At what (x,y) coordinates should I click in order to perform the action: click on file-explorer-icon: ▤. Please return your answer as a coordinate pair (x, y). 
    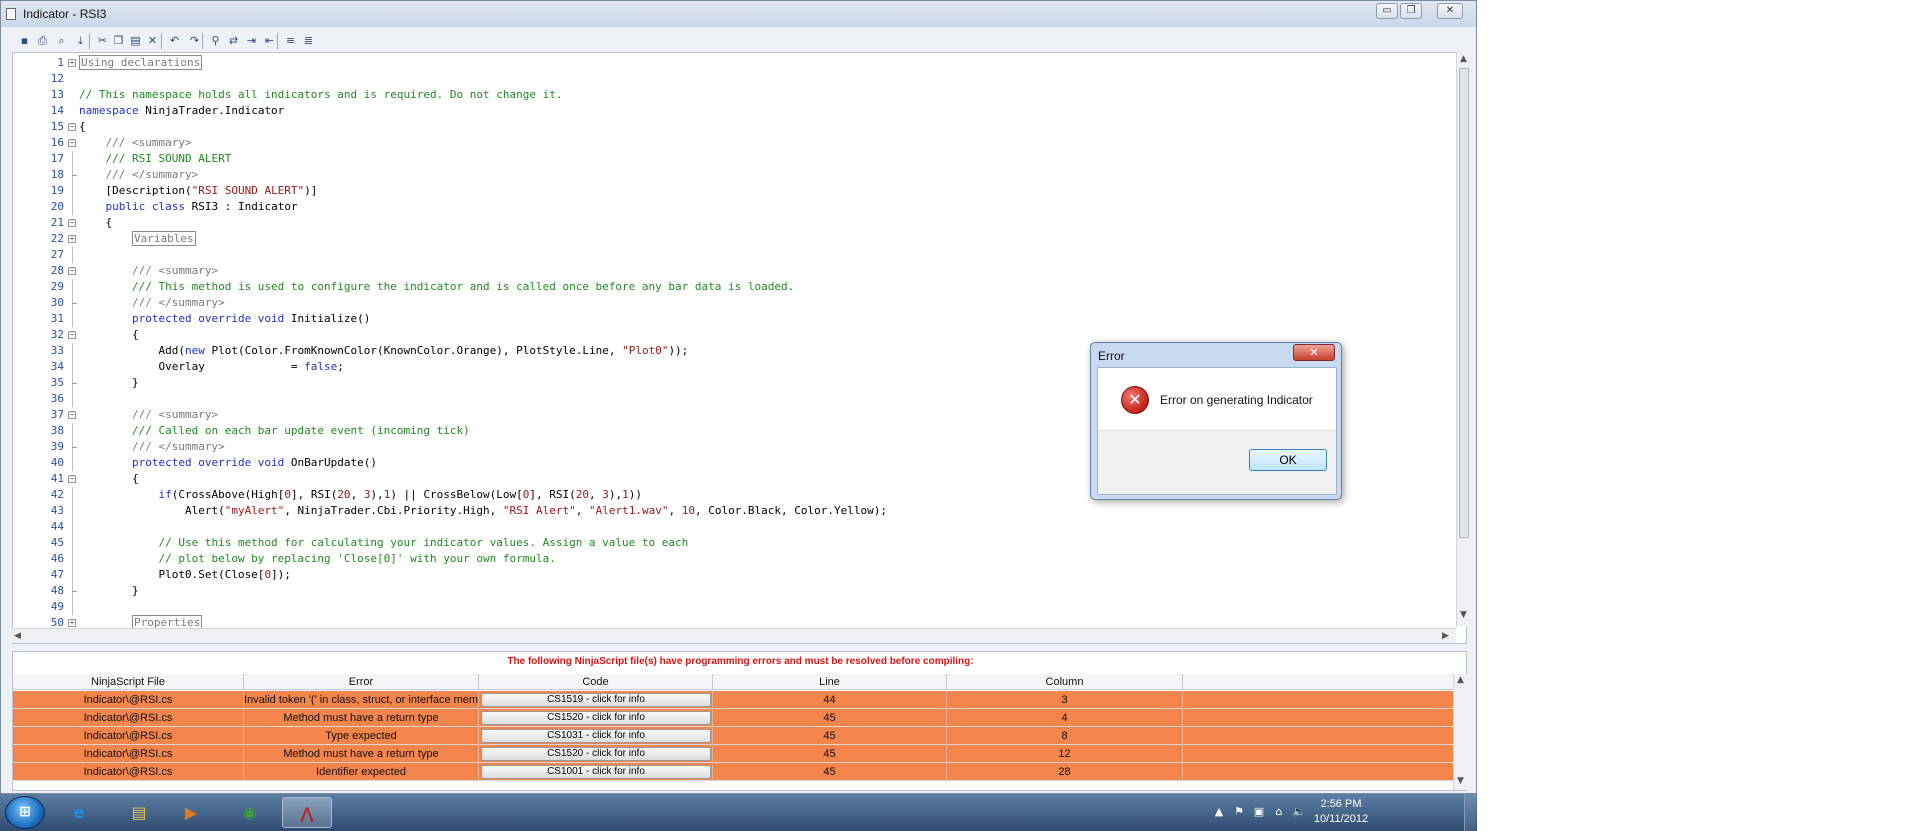
    Looking at the image, I should click on (139, 812).